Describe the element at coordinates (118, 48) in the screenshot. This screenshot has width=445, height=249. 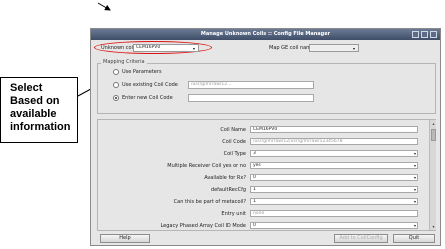
I see `unknown-coil-label: Unknown coil` at that location.